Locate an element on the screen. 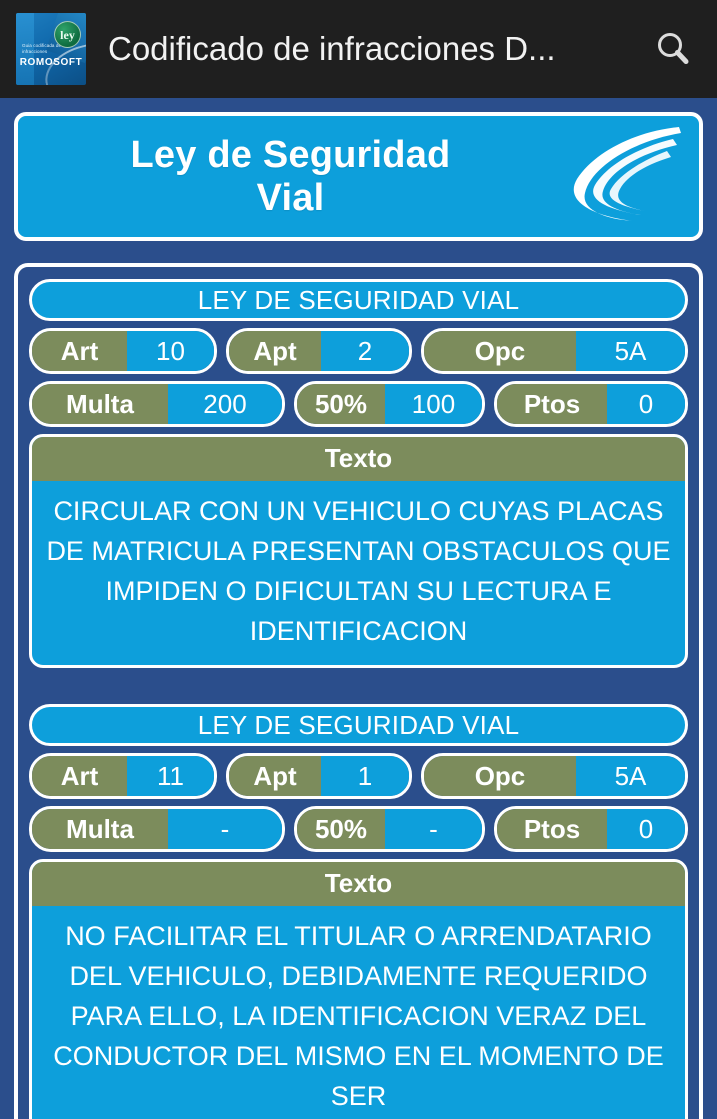  field-apt: Apt 1 is located at coordinates (319, 776).